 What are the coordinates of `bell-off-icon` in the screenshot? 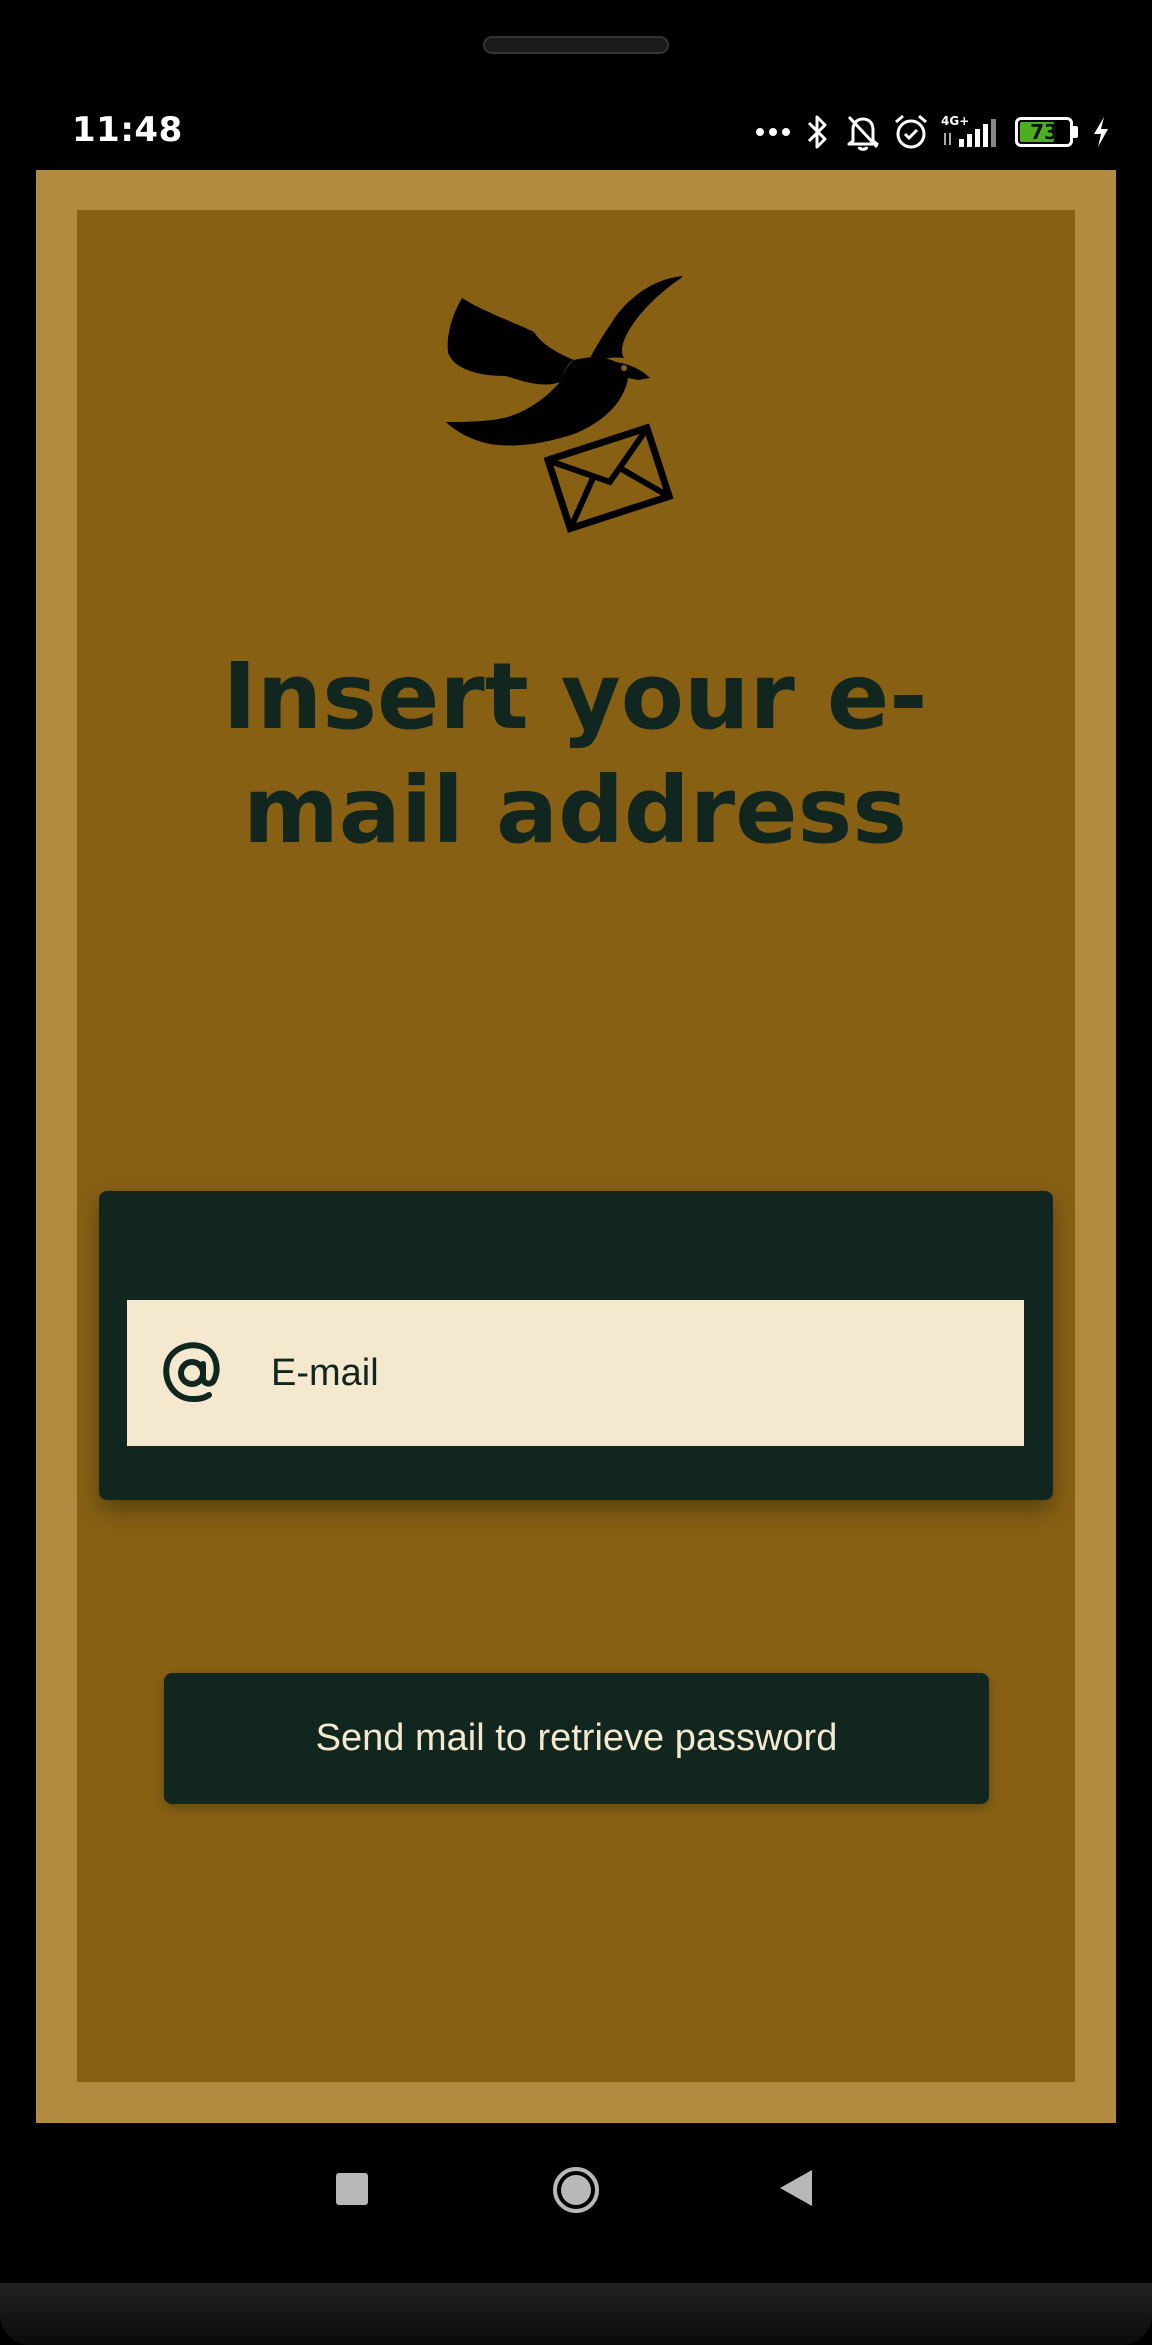 It's located at (863, 133).